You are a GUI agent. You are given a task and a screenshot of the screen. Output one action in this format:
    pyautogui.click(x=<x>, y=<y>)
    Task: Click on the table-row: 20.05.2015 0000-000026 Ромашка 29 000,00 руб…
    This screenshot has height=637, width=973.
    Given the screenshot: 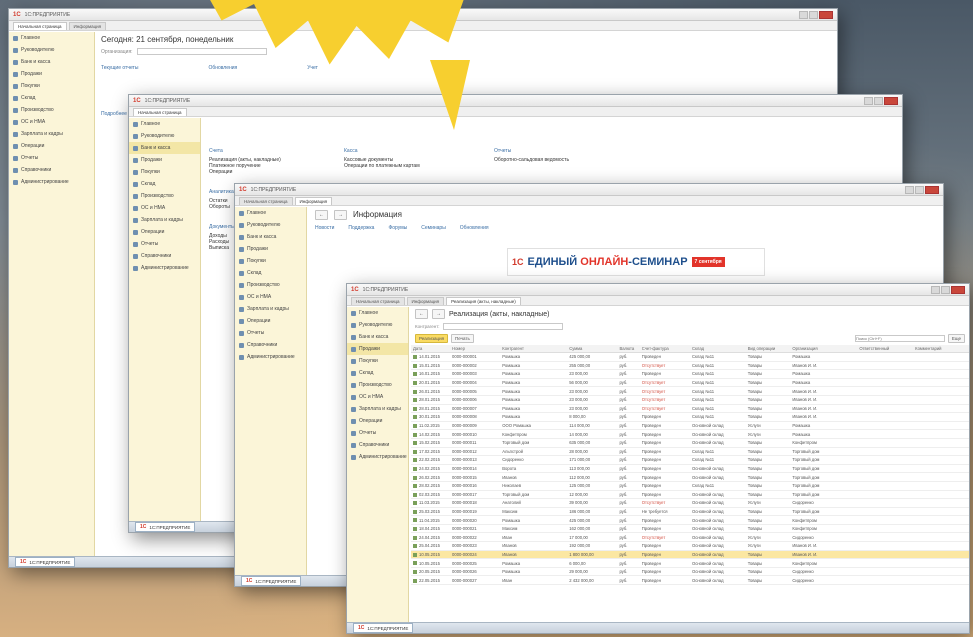 What is the action you would take?
    pyautogui.click(x=690, y=572)
    